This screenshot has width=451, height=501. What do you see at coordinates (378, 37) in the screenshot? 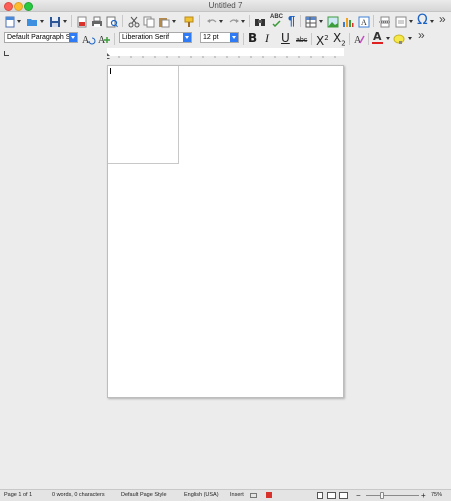
I see `font-color-icon: A` at bounding box center [378, 37].